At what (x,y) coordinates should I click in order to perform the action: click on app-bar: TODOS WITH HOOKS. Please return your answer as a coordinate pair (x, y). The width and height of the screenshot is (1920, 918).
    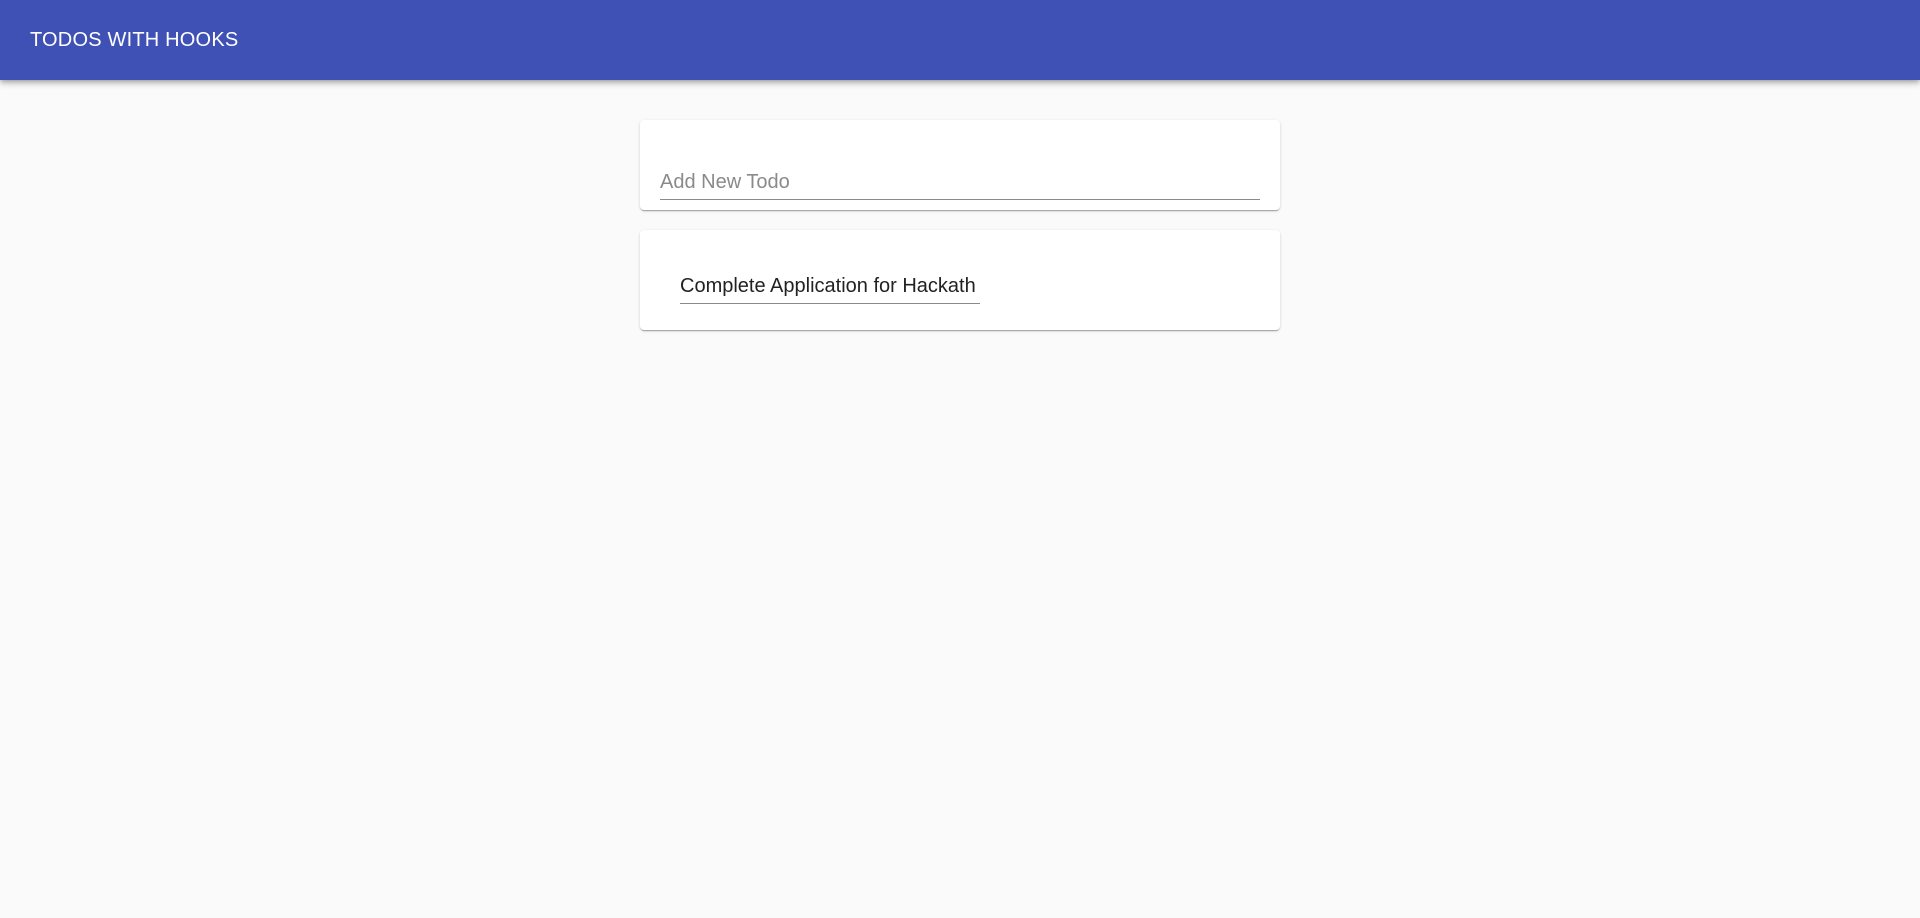
    Looking at the image, I should click on (960, 40).